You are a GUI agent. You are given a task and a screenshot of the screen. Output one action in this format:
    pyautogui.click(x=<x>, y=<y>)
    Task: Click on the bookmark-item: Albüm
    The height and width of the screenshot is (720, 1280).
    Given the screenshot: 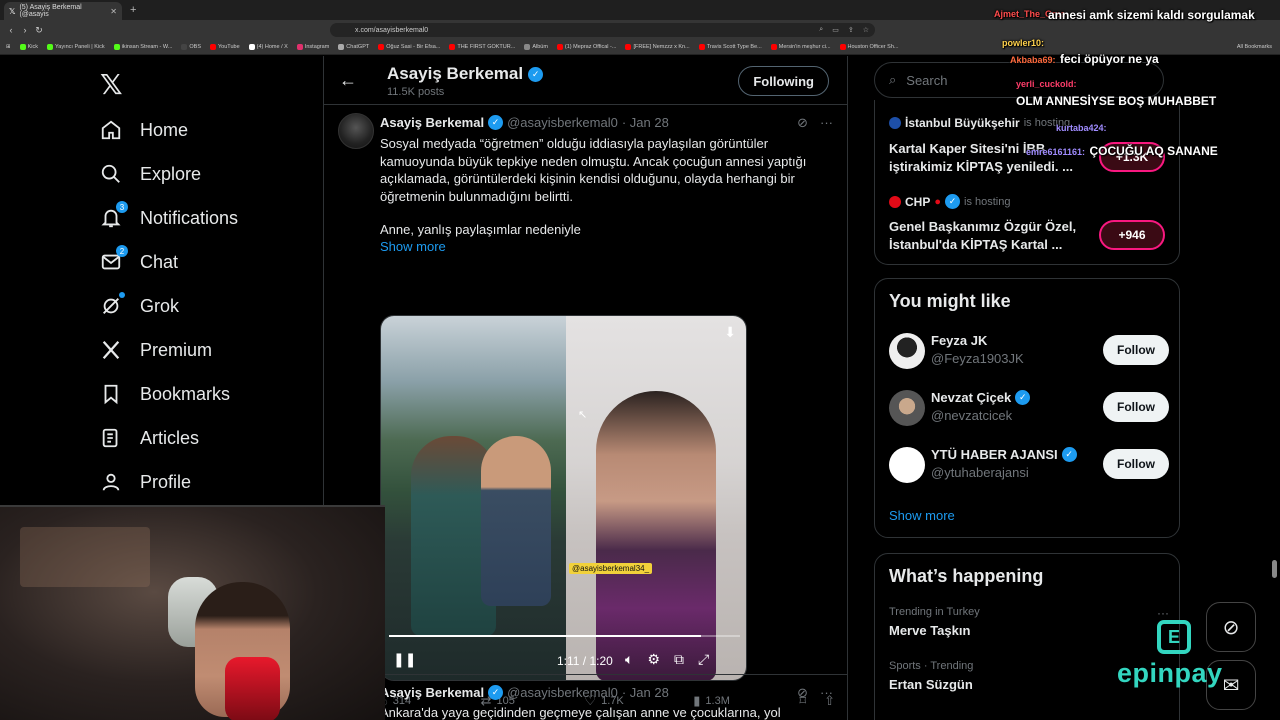 What is the action you would take?
    pyautogui.click(x=536, y=47)
    